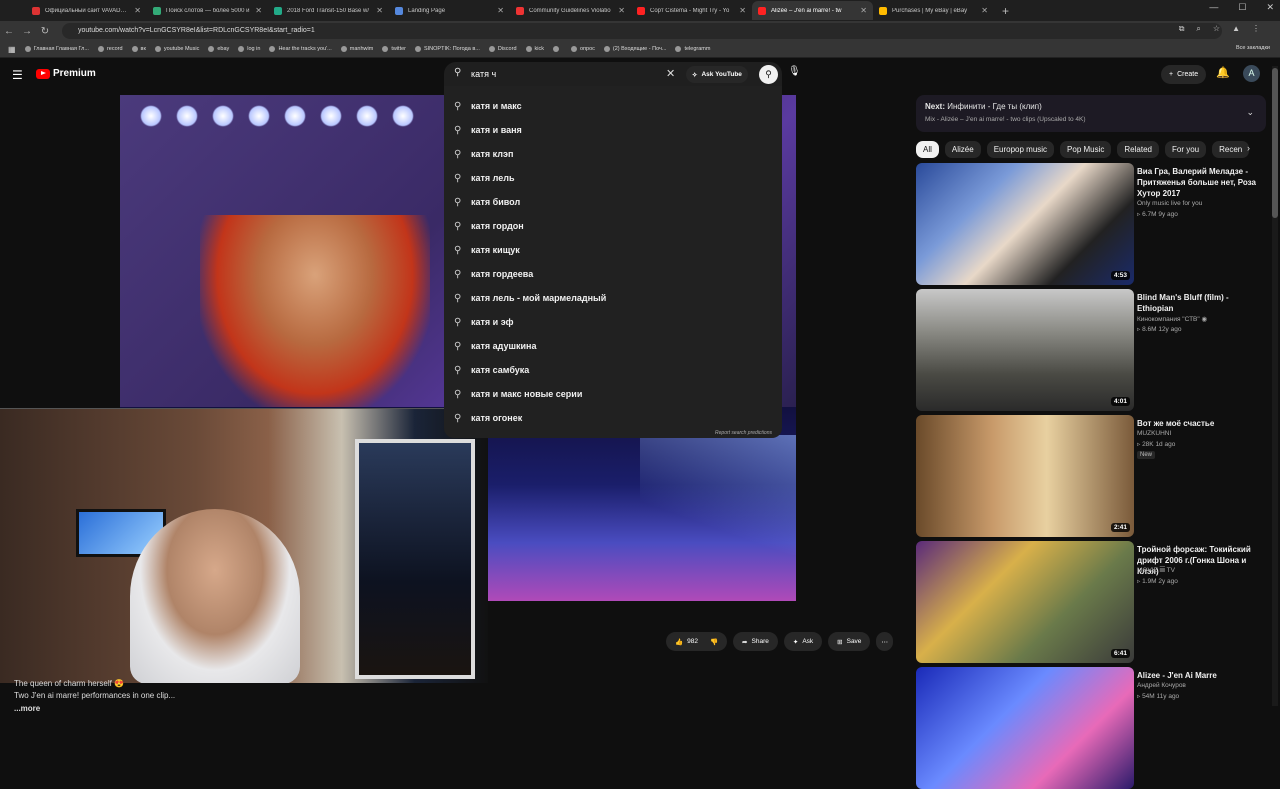 This screenshot has width=1280, height=789. Describe the element at coordinates (613, 226) in the screenshot. I see `search-suggestion: ⚲ катя гордон` at that location.